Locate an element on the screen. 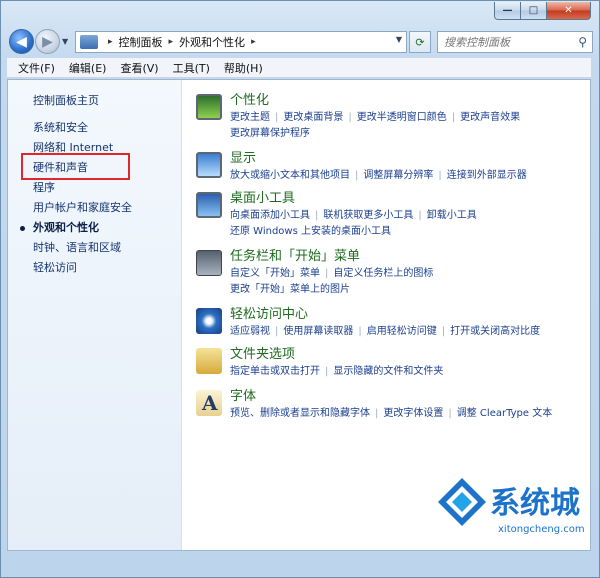 The image size is (600, 578). menu-bar: 文件(F) 编辑(E) 查看(V) 工具(T) 帮助(H) is located at coordinates (299, 68).